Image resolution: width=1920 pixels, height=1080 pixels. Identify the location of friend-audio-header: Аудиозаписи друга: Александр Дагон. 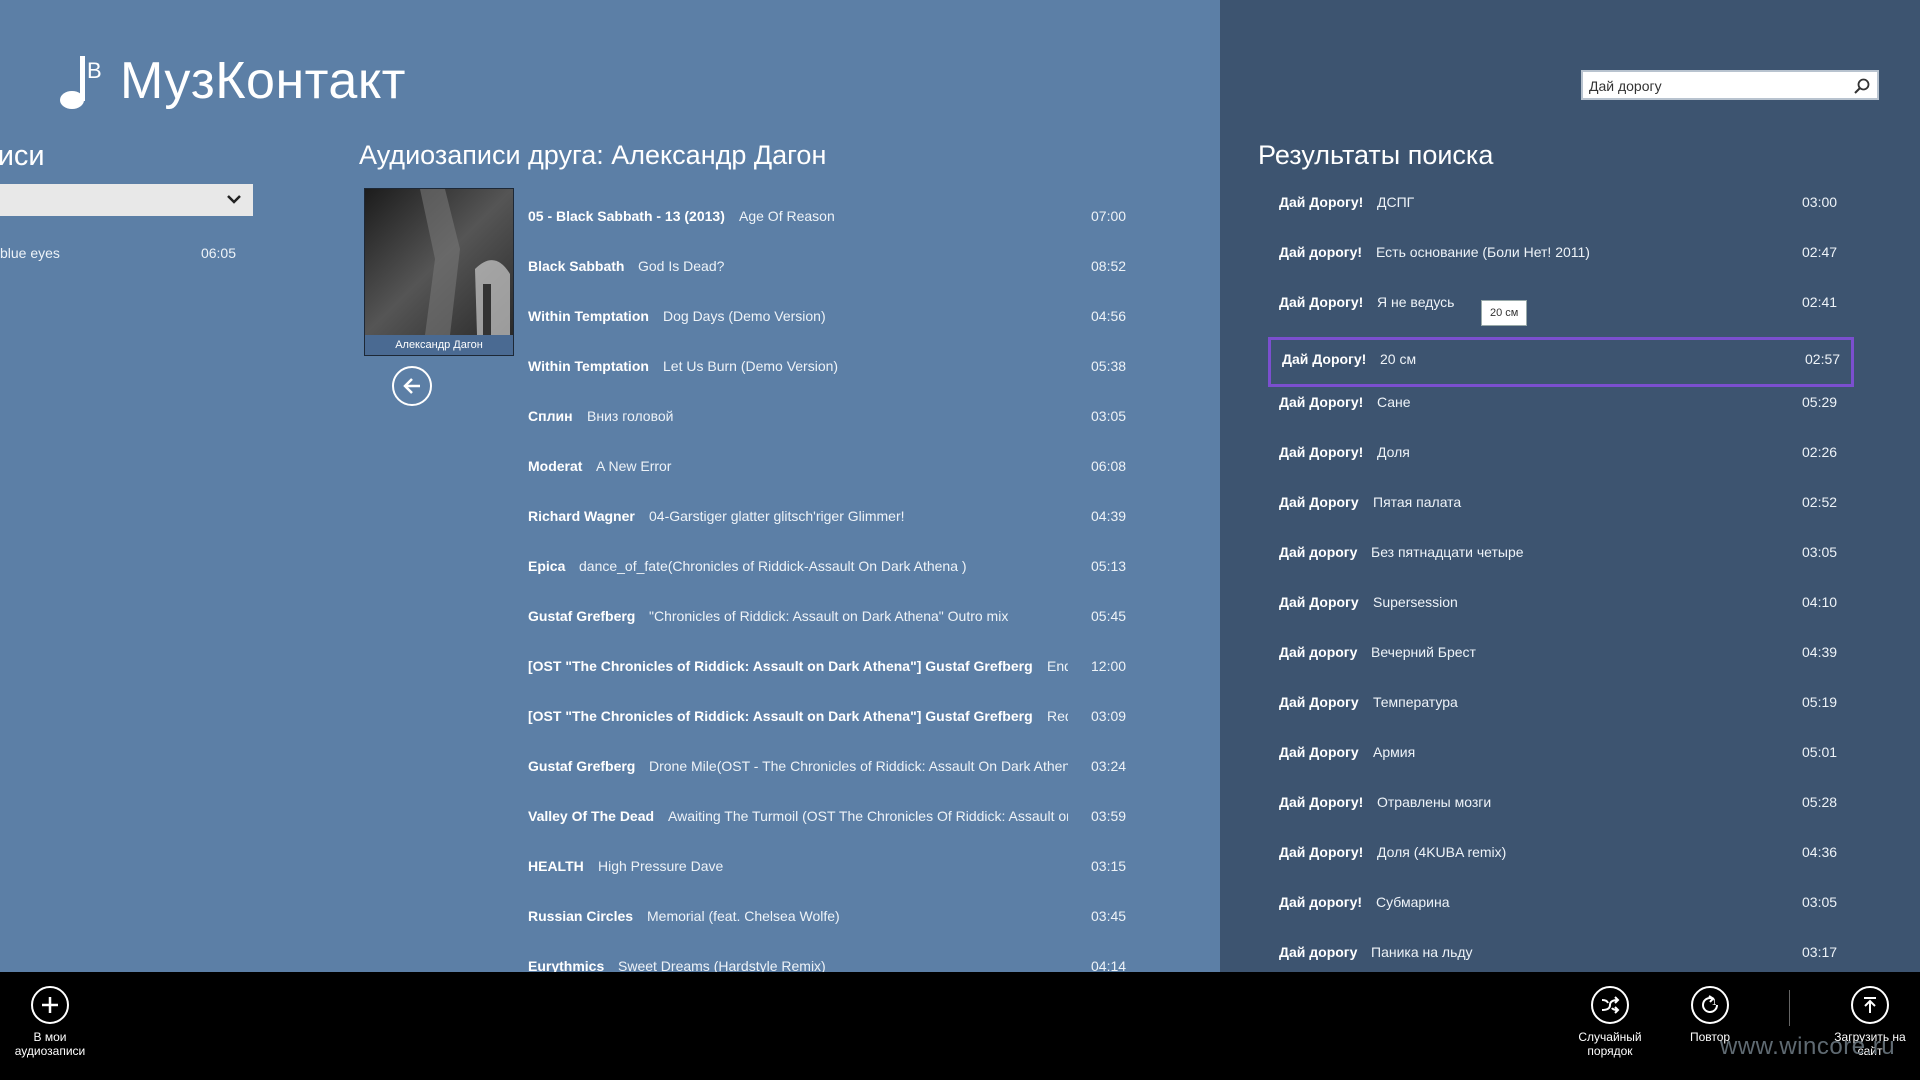
(593, 155).